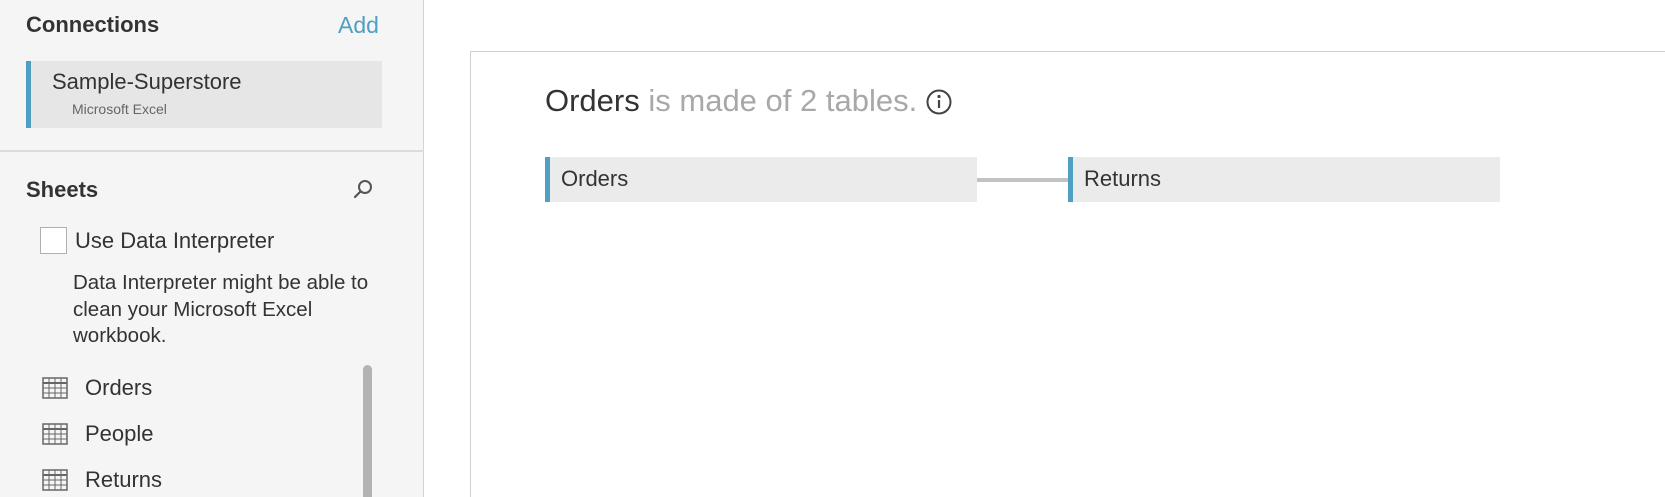 Image resolution: width=1665 pixels, height=497 pixels. Describe the element at coordinates (174, 241) in the screenshot. I see `use-data-interpreter-label: Use Data Interpreter` at that location.